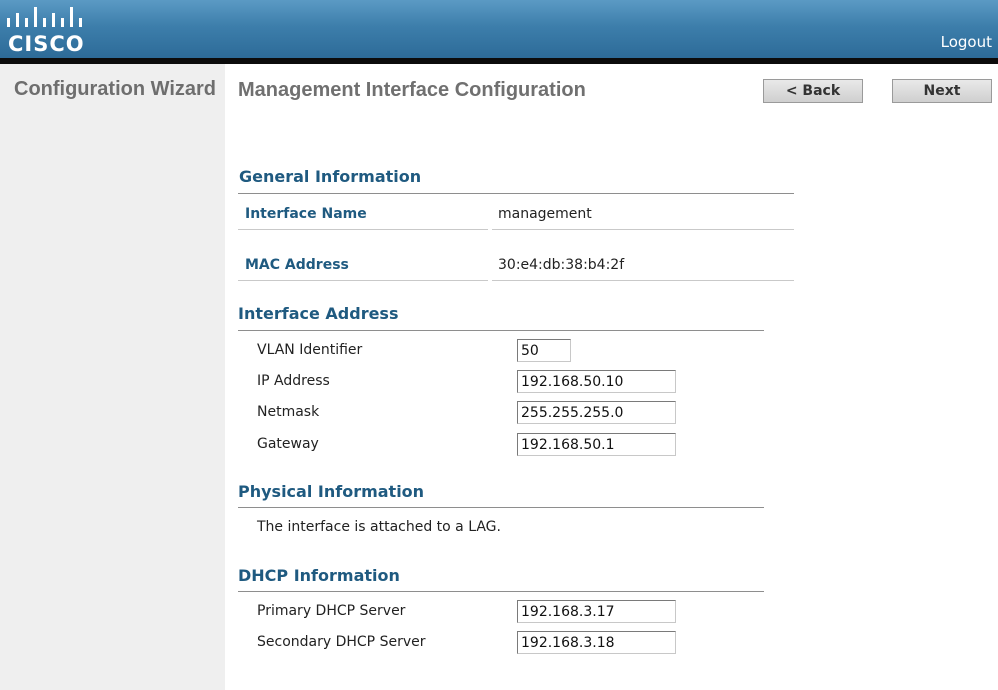  I want to click on physical-information-heading: Physical Information, so click(331, 491).